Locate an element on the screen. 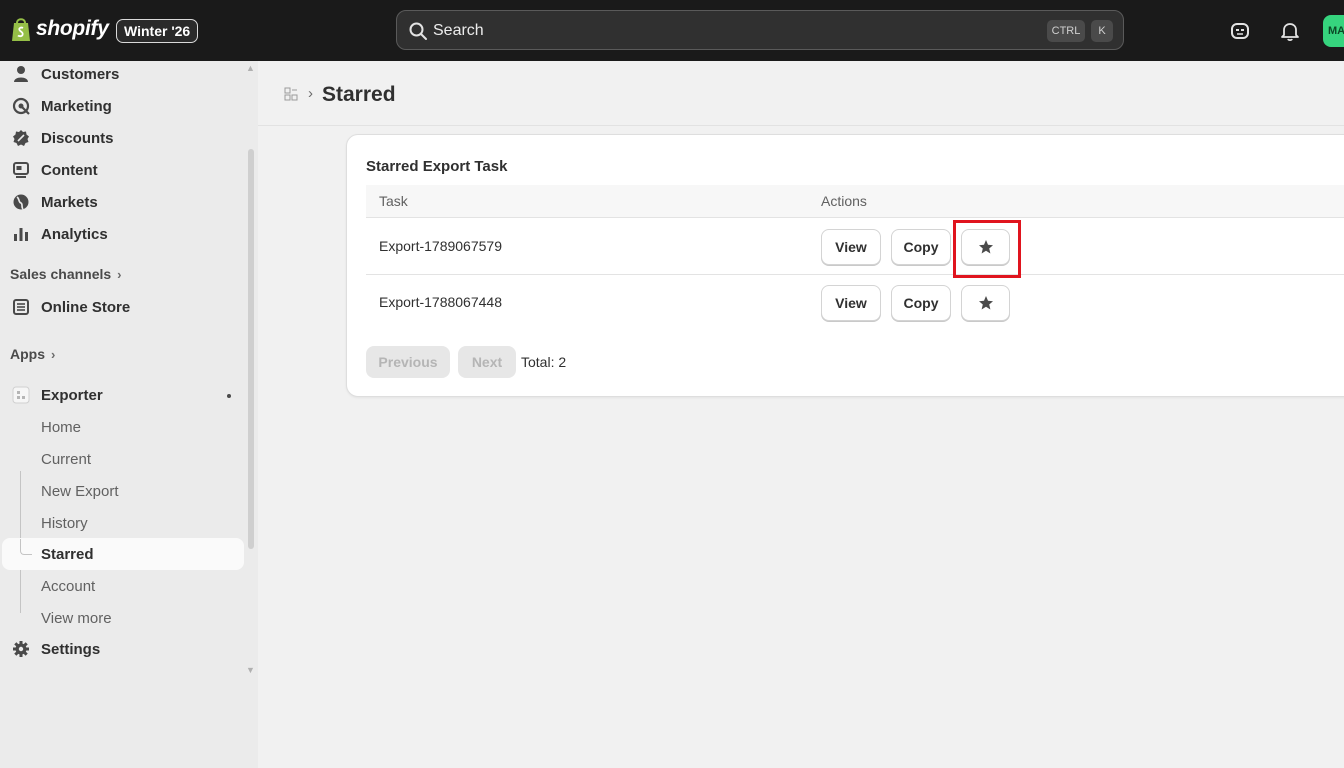 The width and height of the screenshot is (1344, 768). sidebar-subitem-new-export: New Export is located at coordinates (122, 491).